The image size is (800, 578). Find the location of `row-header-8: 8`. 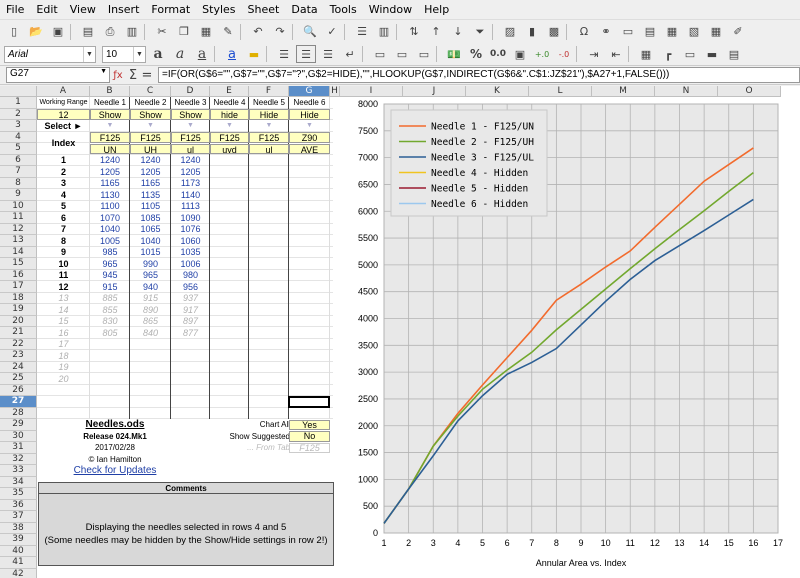

row-header-8: 8 is located at coordinates (18, 183).